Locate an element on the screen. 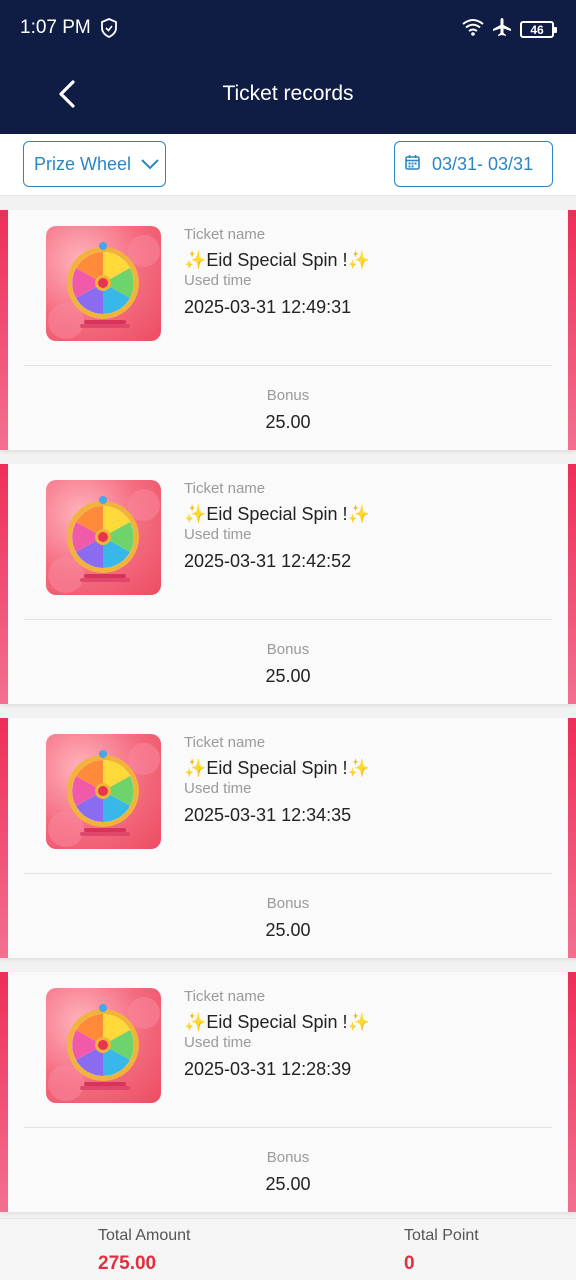  total-amount-label: Total Amount is located at coordinates (144, 1235).